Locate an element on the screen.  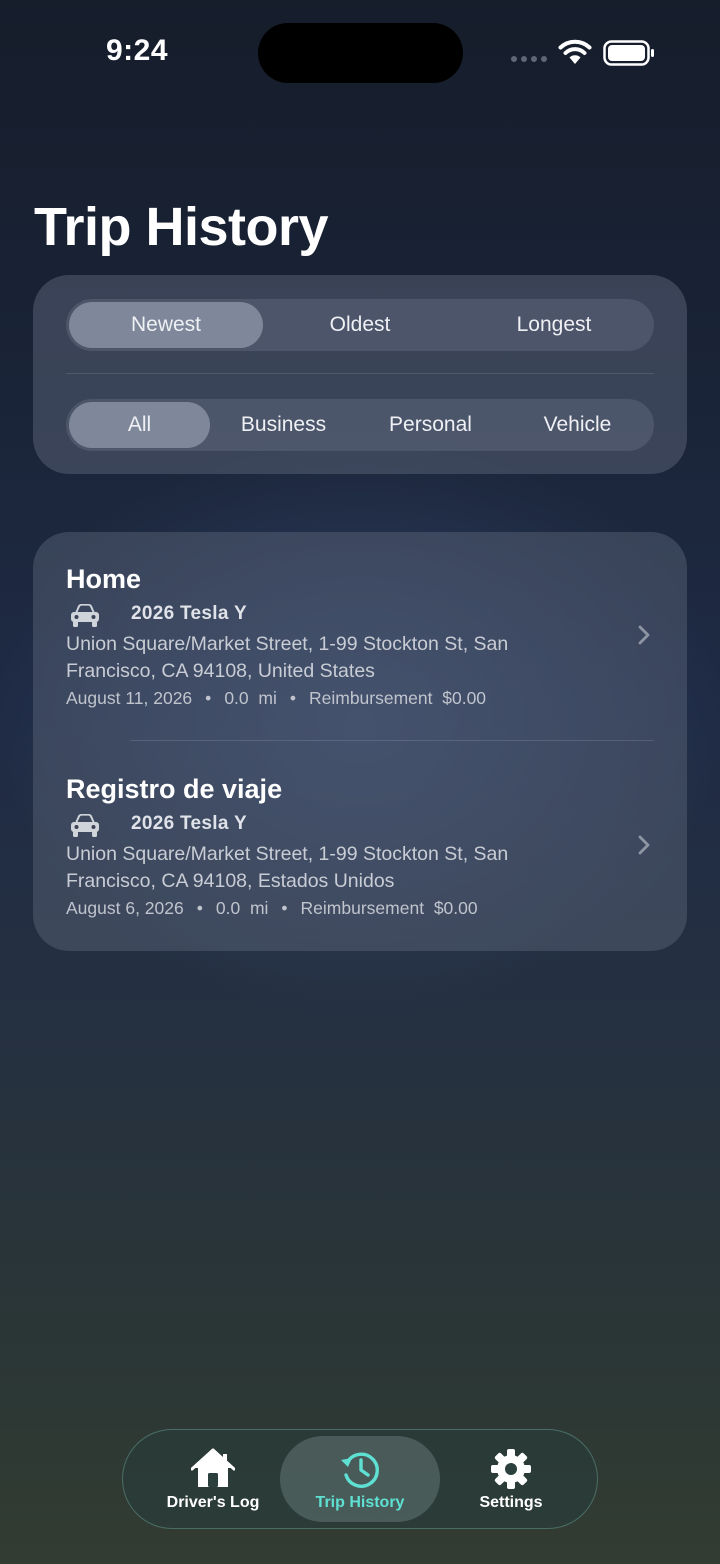
sort-segmented-control: Newest Oldest Longest is located at coordinates (360, 325).